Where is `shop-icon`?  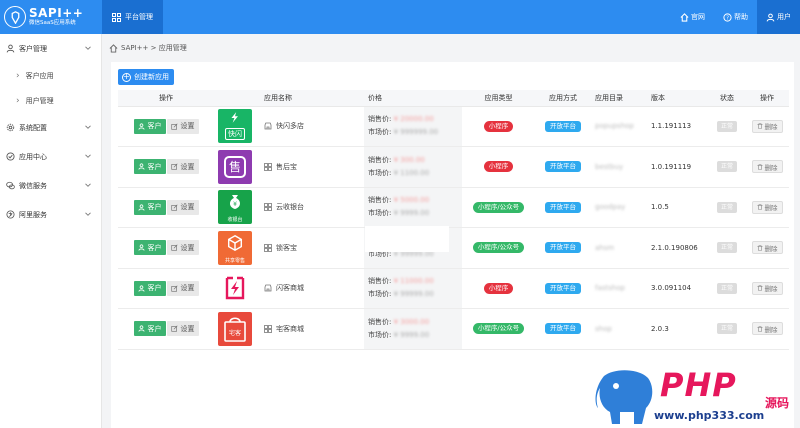 shop-icon is located at coordinates (268, 166).